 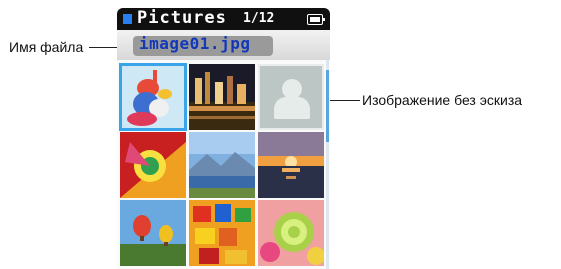 What do you see at coordinates (316, 19) in the screenshot?
I see `battery-icon` at bounding box center [316, 19].